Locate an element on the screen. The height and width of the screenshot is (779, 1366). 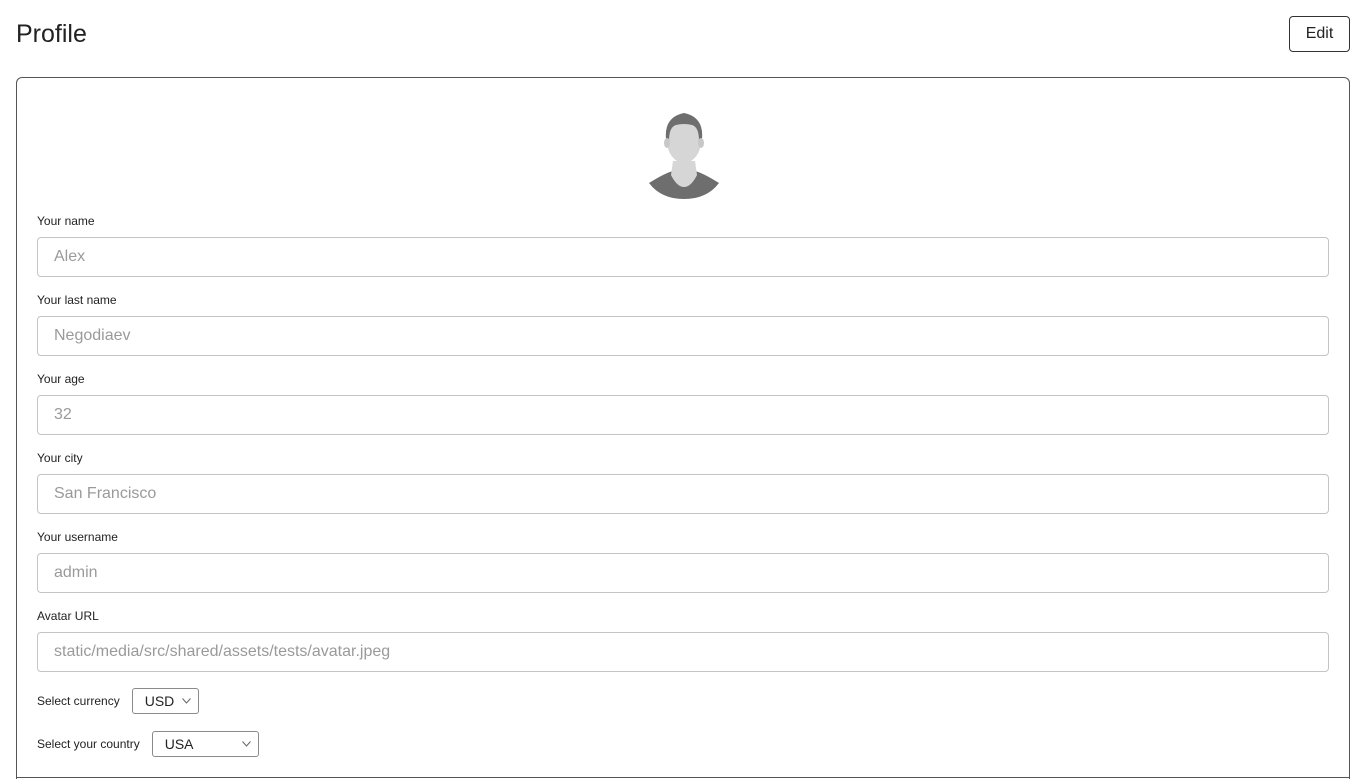
currency-row: Select currency USD is located at coordinates (118, 701).